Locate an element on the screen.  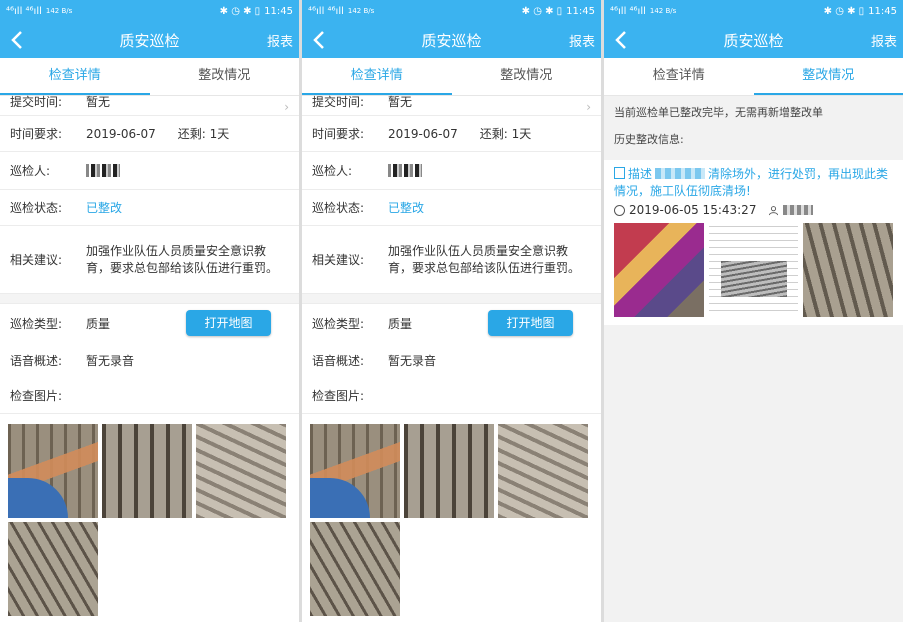
advice-label: 相关建议: is located at coordinates (338, 260).